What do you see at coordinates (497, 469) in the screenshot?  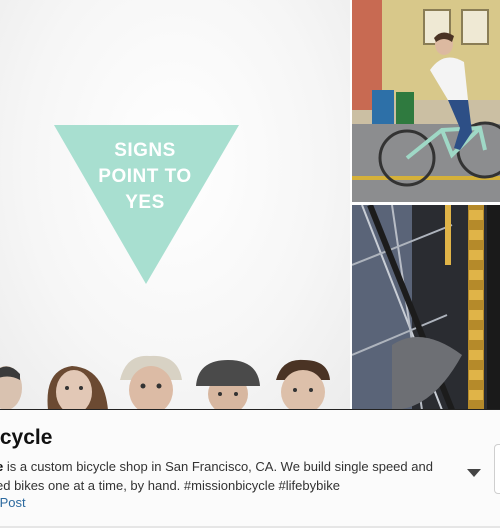 I see `side-action-button` at bounding box center [497, 469].